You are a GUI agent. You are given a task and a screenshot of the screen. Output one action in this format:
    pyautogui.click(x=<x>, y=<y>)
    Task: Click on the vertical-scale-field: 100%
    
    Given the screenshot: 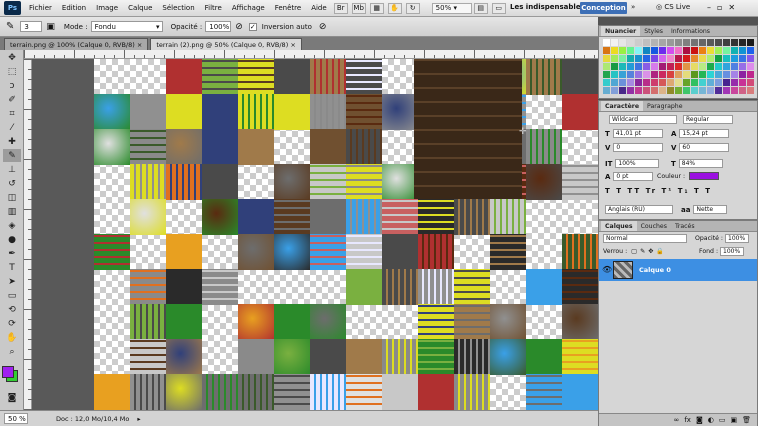 What is the action you would take?
    pyautogui.click(x=637, y=163)
    